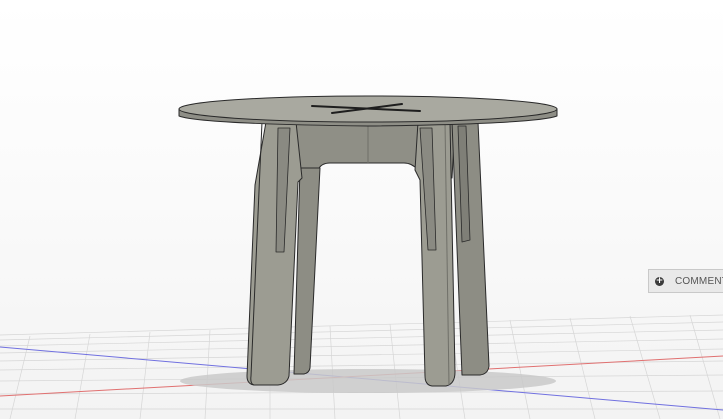 The image size is (723, 419). I want to click on comments-panel: + COMMENTS, so click(685, 281).